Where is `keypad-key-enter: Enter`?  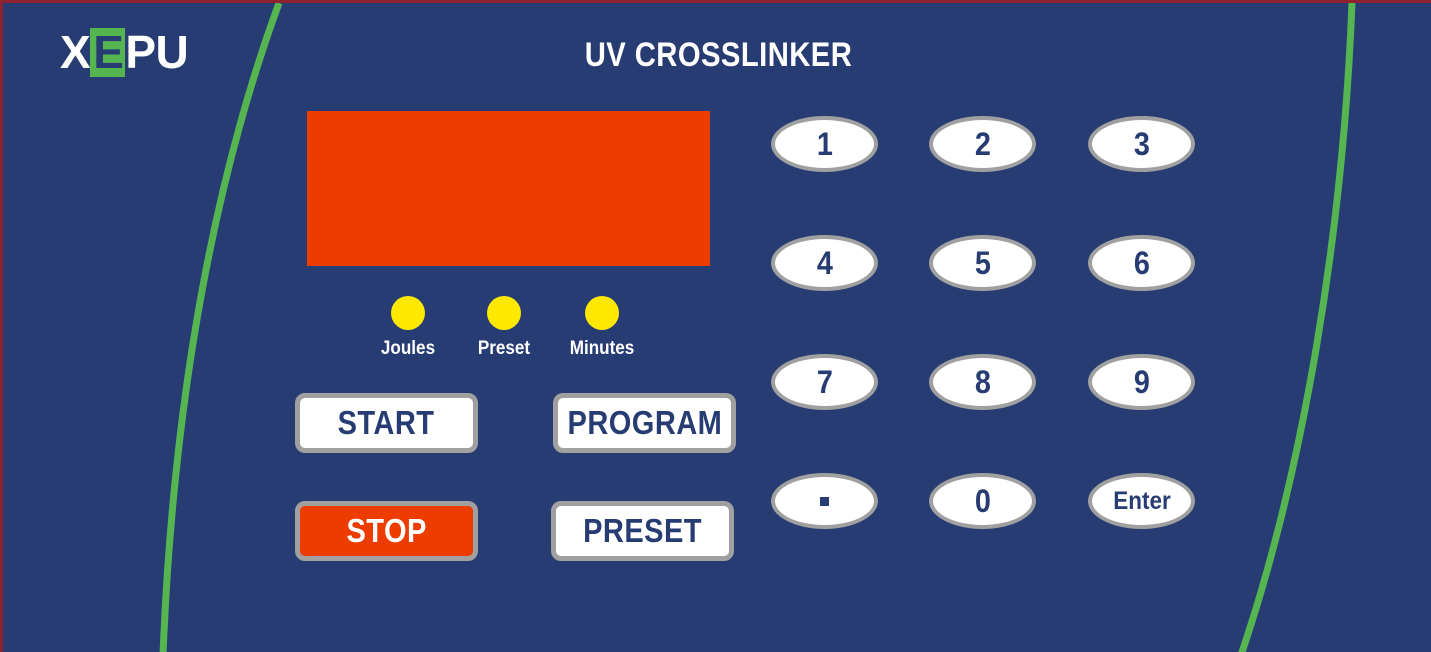 keypad-key-enter: Enter is located at coordinates (1141, 501).